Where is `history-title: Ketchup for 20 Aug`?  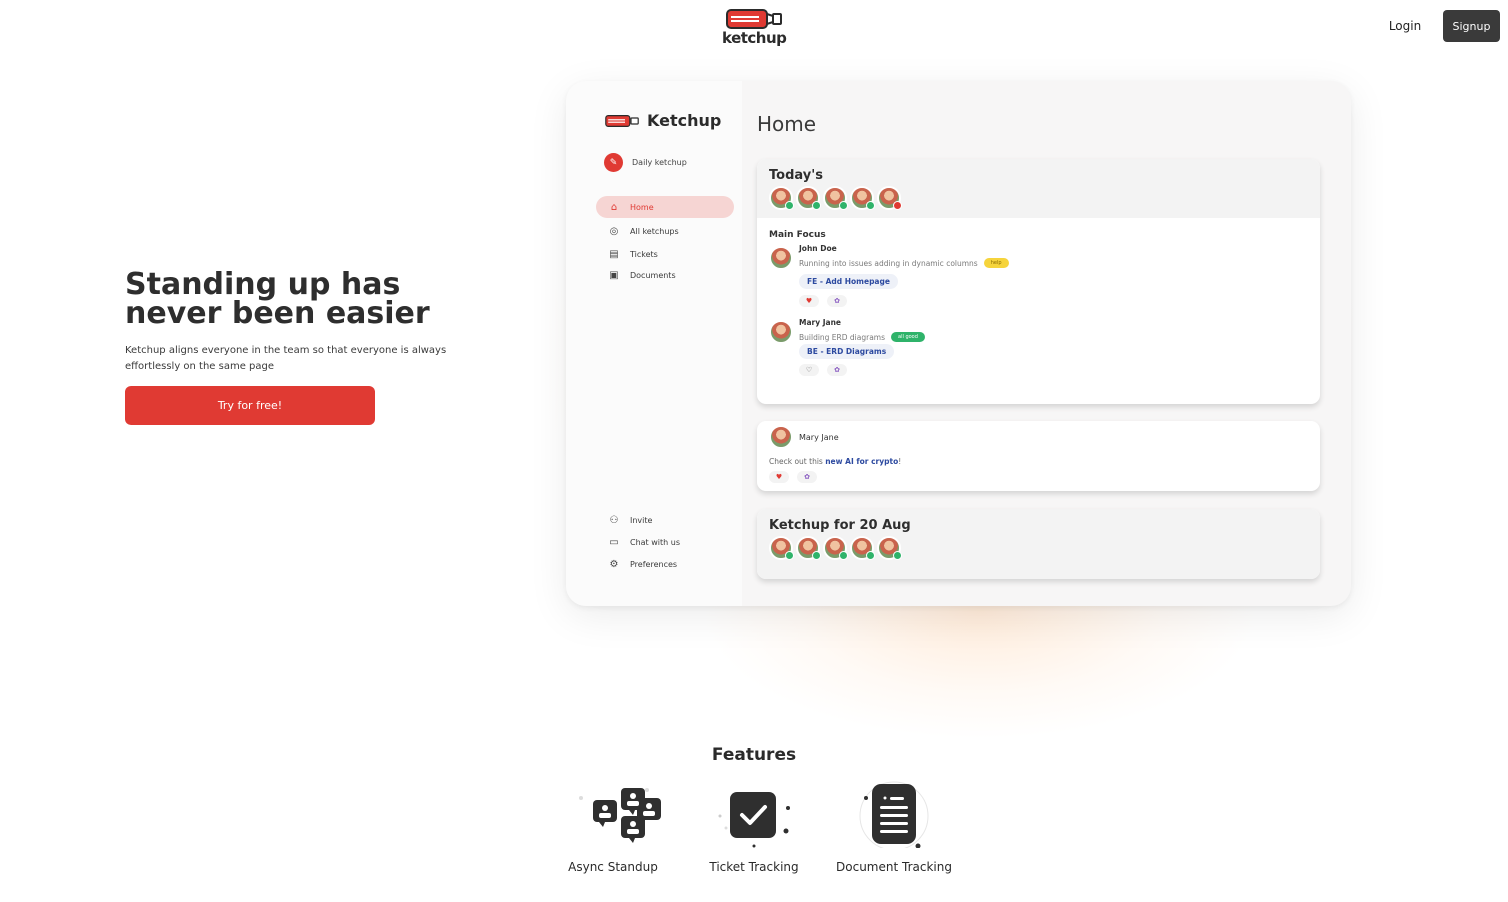 history-title: Ketchup for 20 Aug is located at coordinates (840, 525).